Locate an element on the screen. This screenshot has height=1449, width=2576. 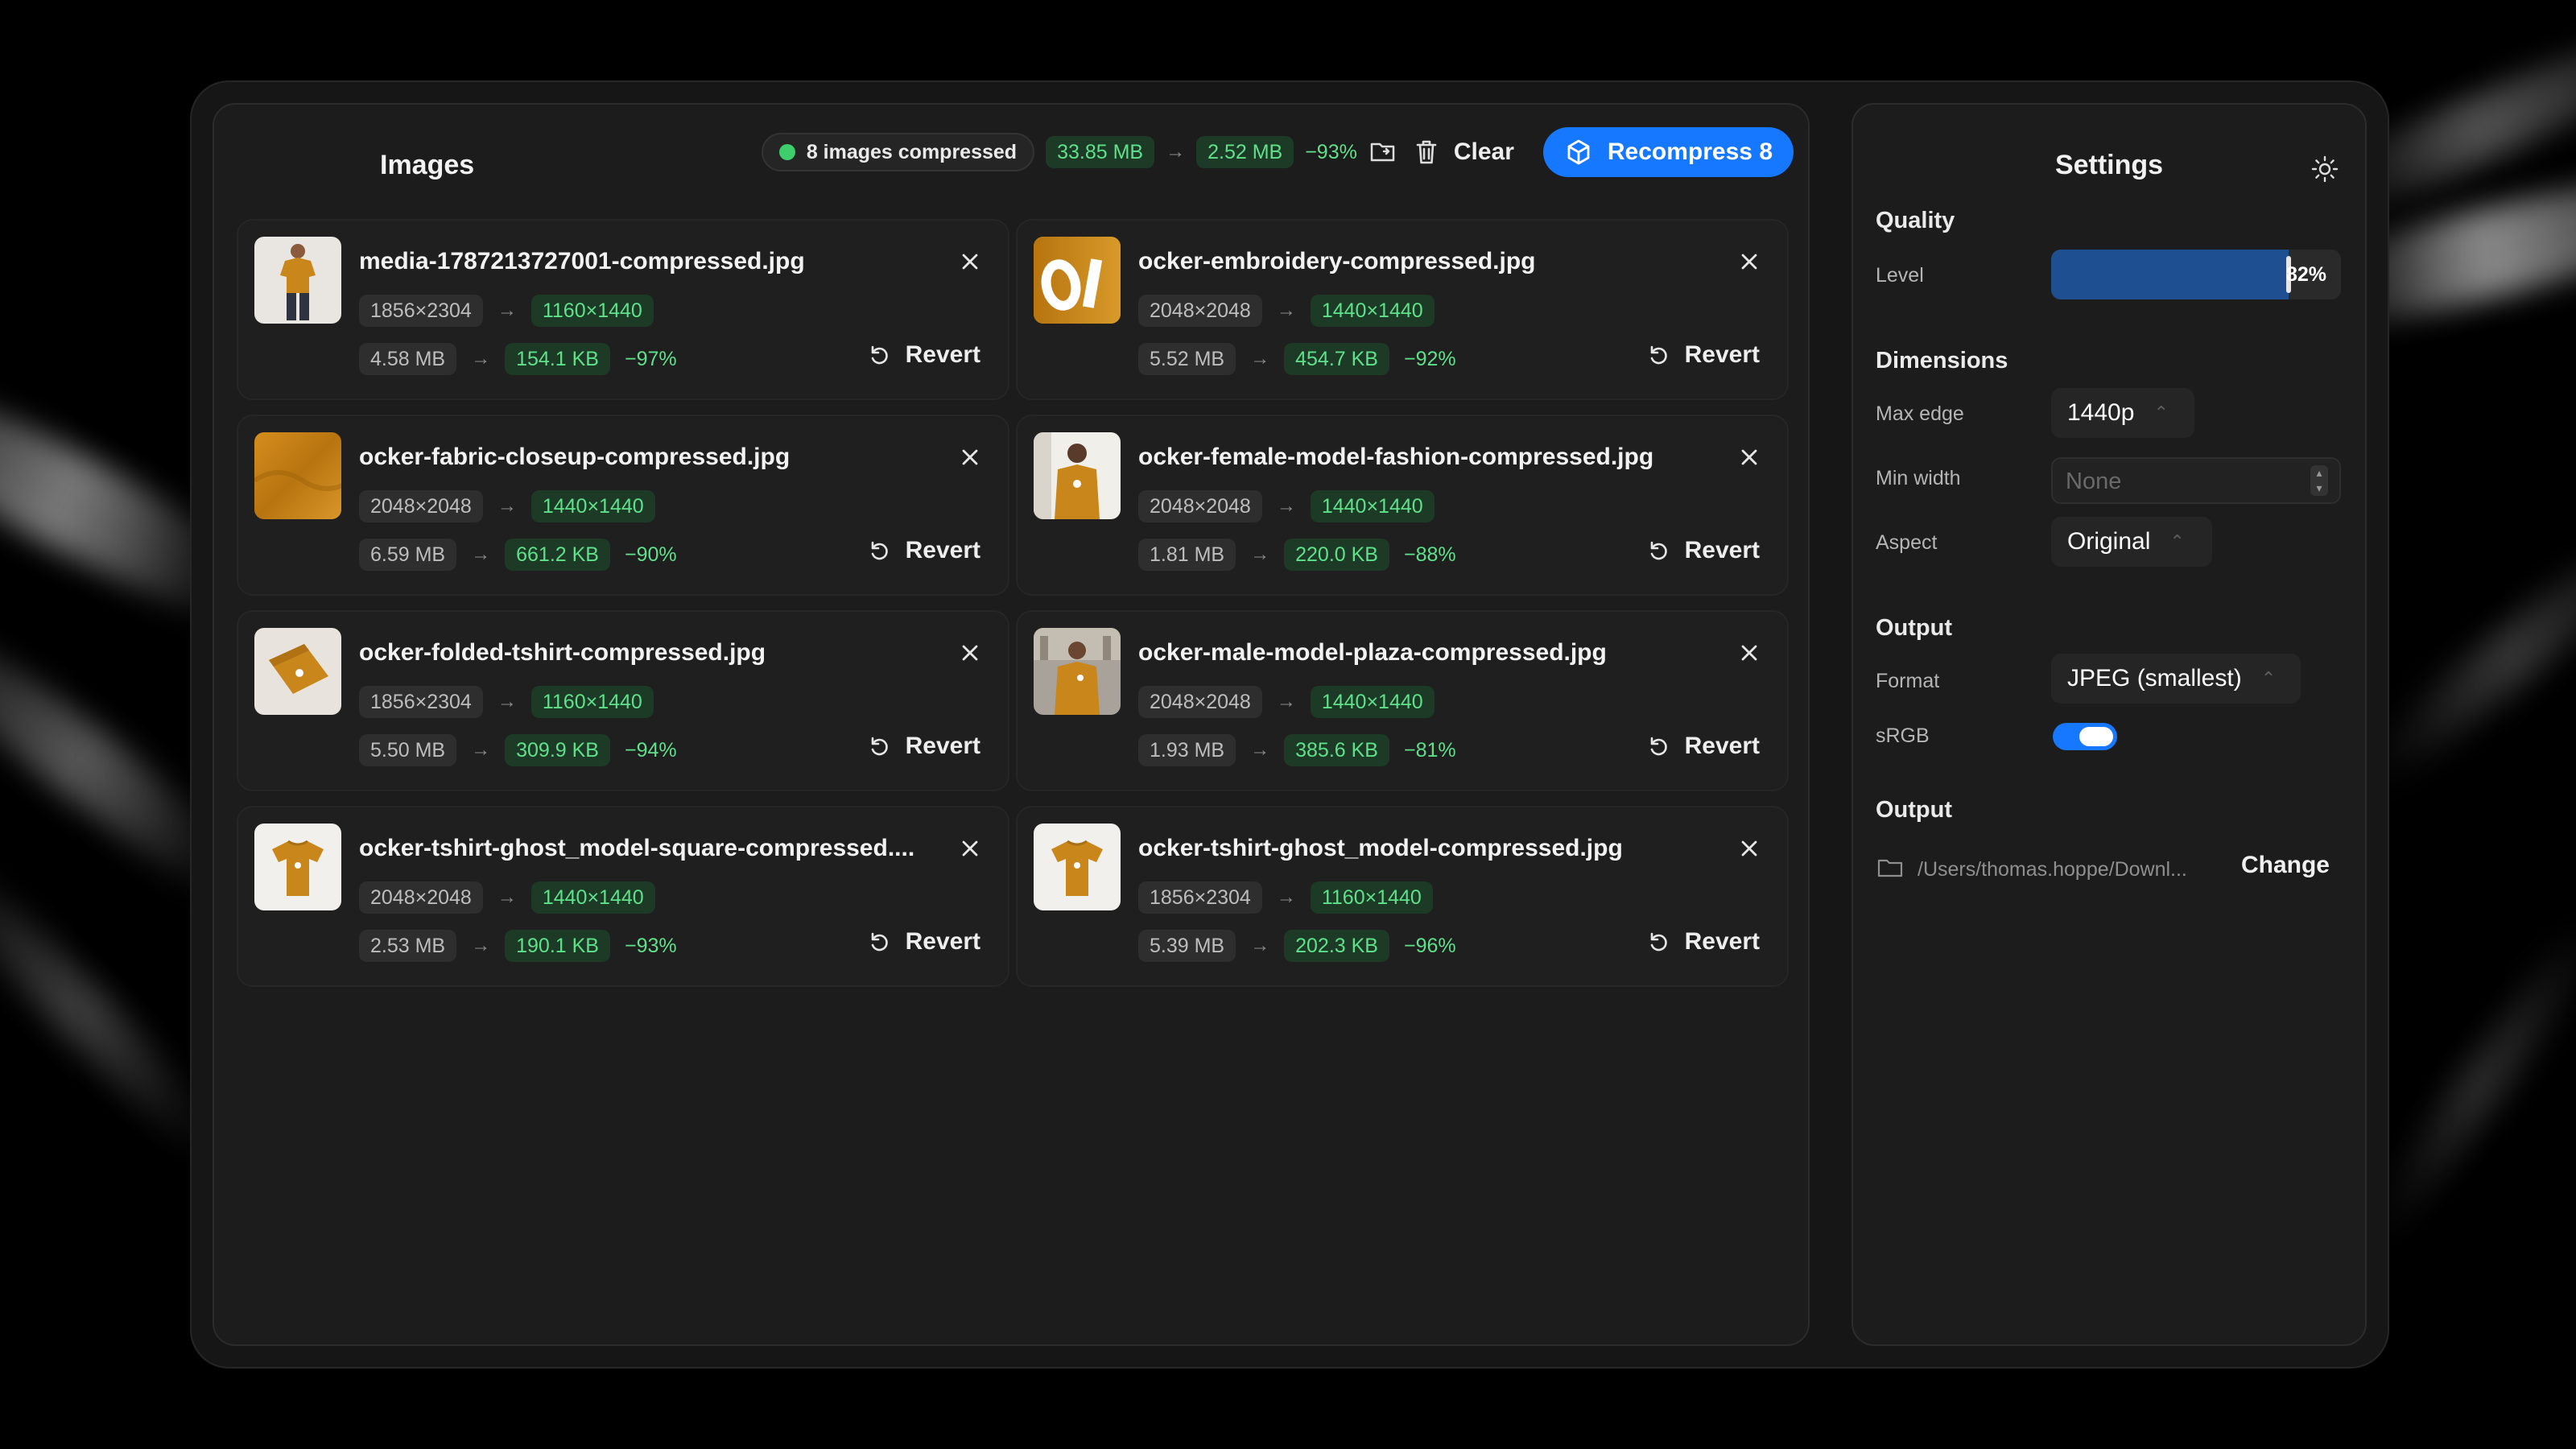
size-change: −92% is located at coordinates (1429, 358).